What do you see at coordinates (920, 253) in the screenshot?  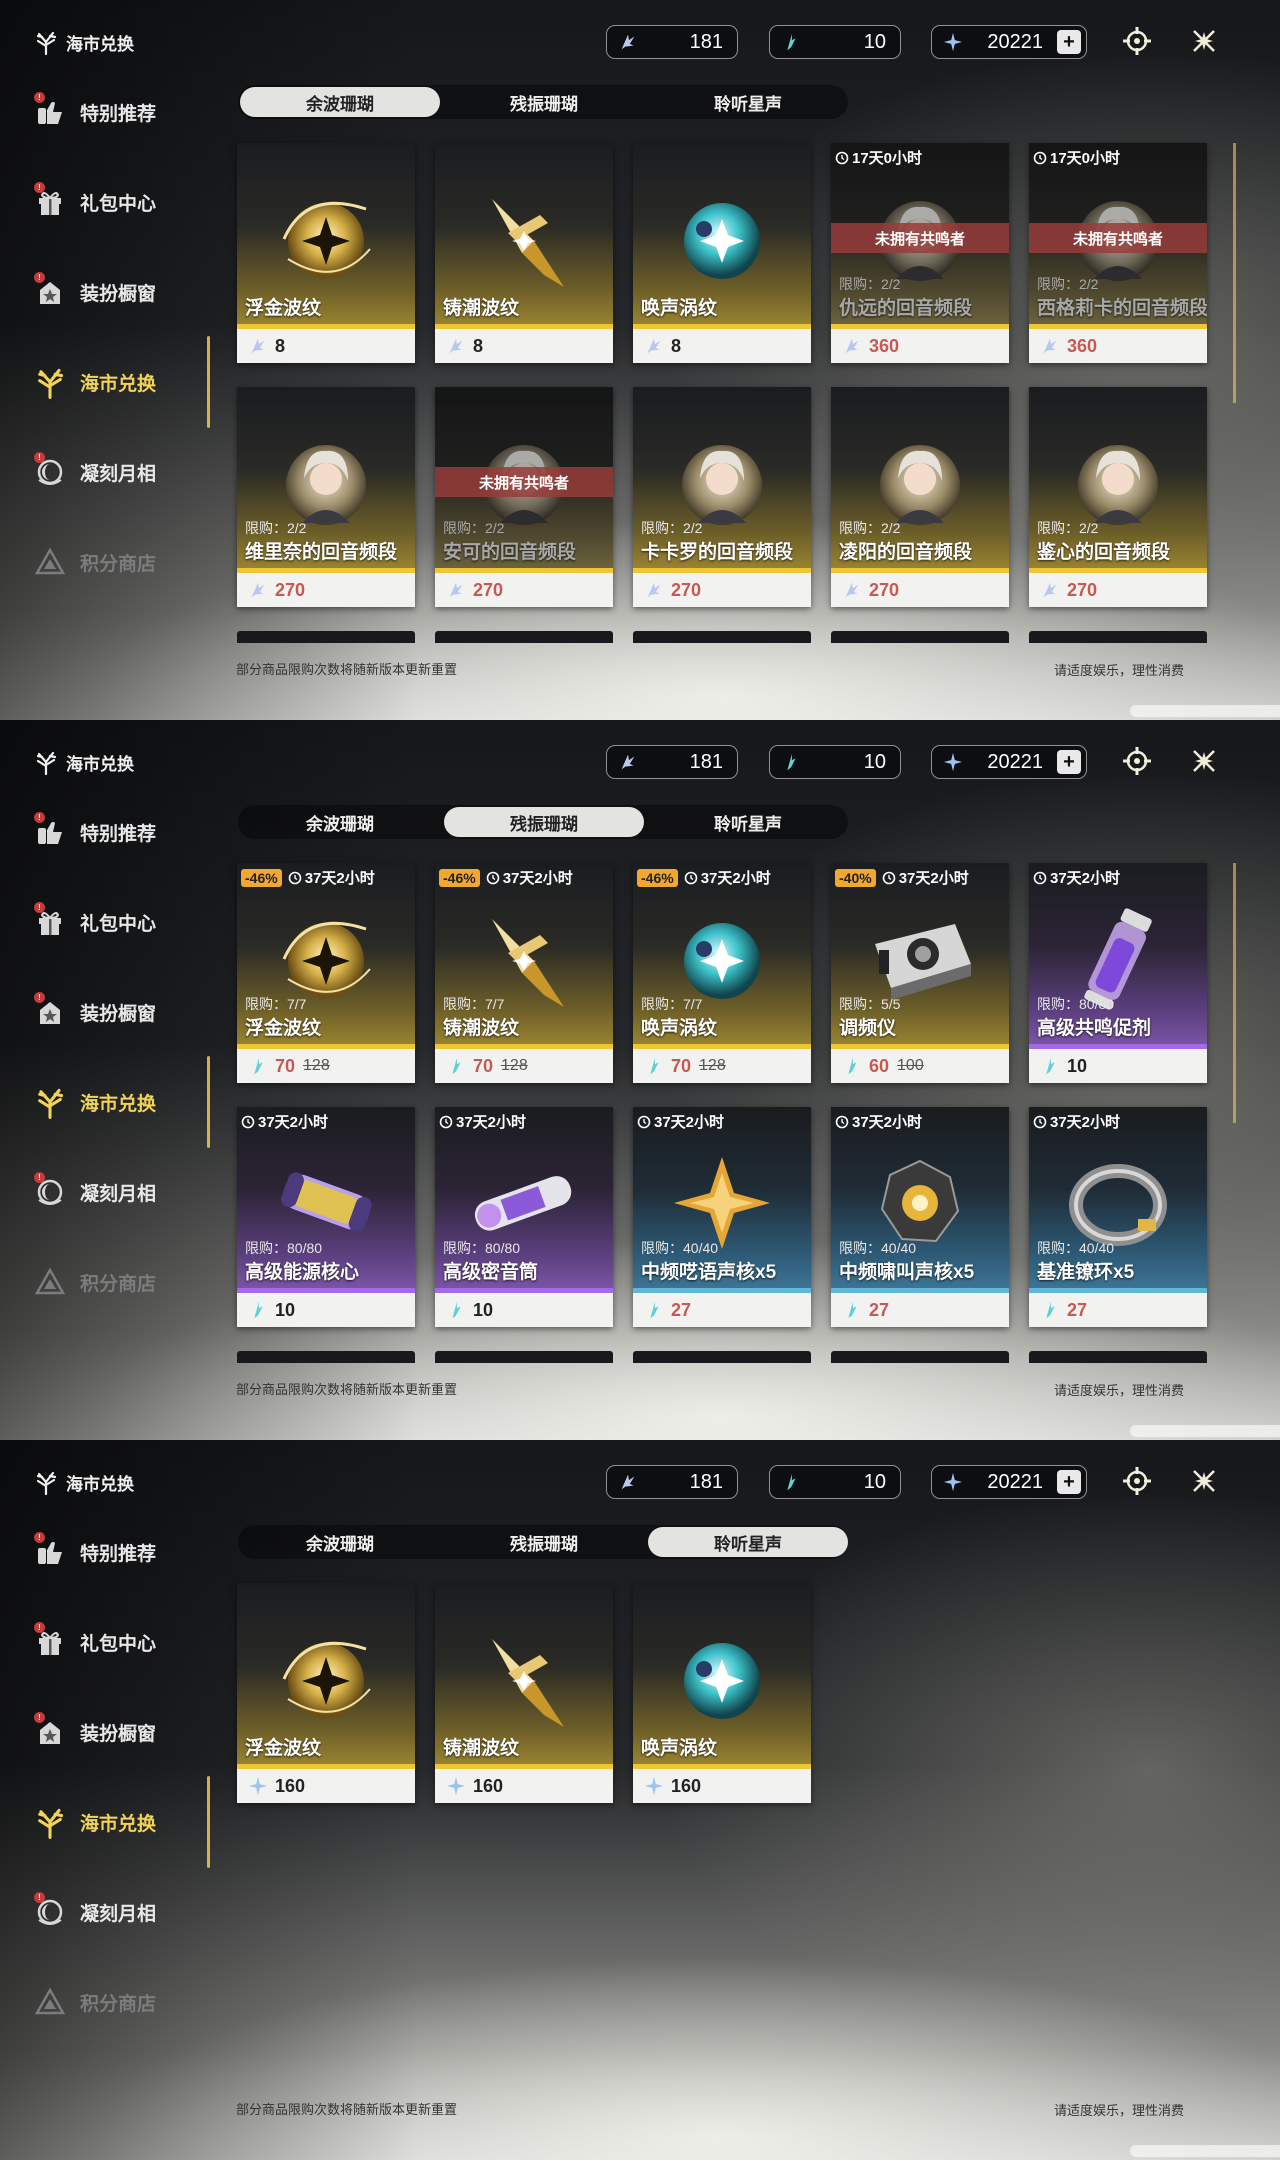 I see `shop-item-card: 17天0小时 未拥有共鸣者 限购：2/2 仇远的回音频段 360` at bounding box center [920, 253].